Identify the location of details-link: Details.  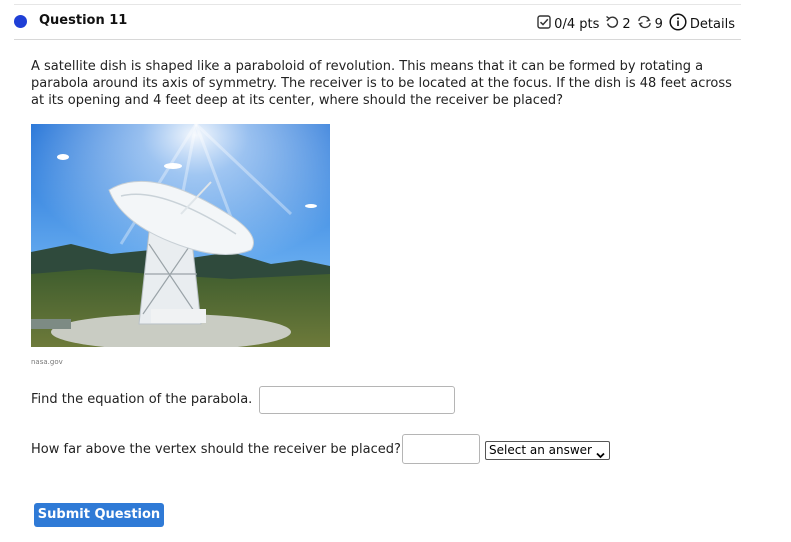
(712, 24).